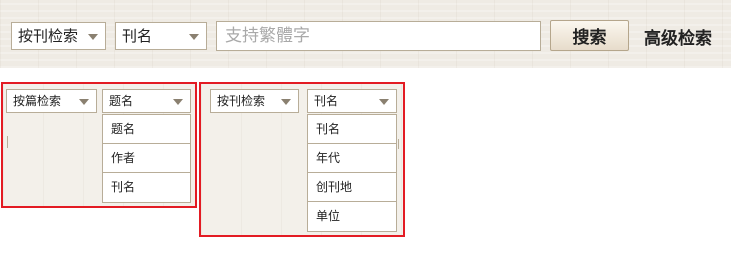 This screenshot has width=731, height=259. I want to click on search-button: 搜索, so click(589, 35).